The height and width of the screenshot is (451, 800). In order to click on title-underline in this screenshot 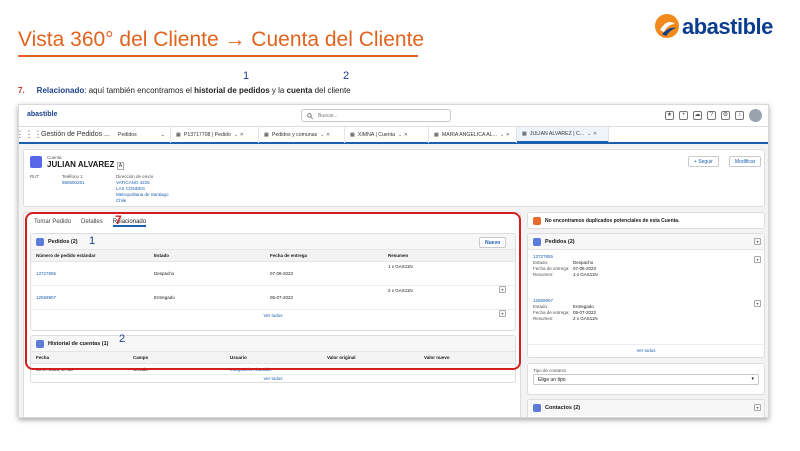, I will do `click(218, 56)`.